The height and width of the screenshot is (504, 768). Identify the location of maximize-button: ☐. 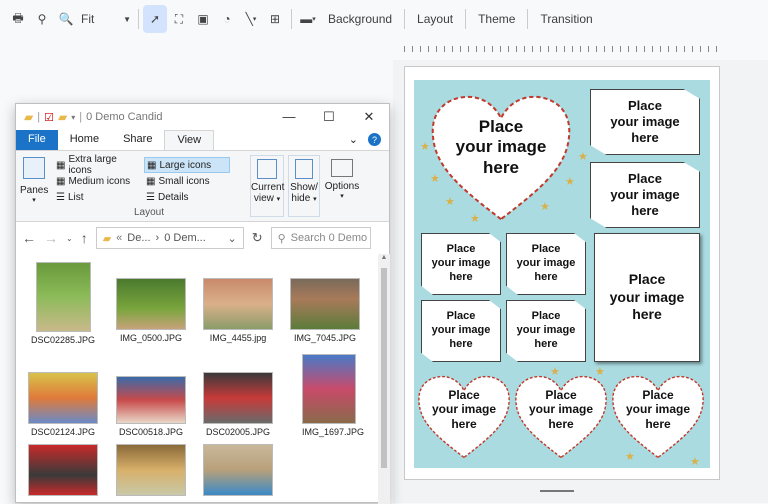
(329, 117).